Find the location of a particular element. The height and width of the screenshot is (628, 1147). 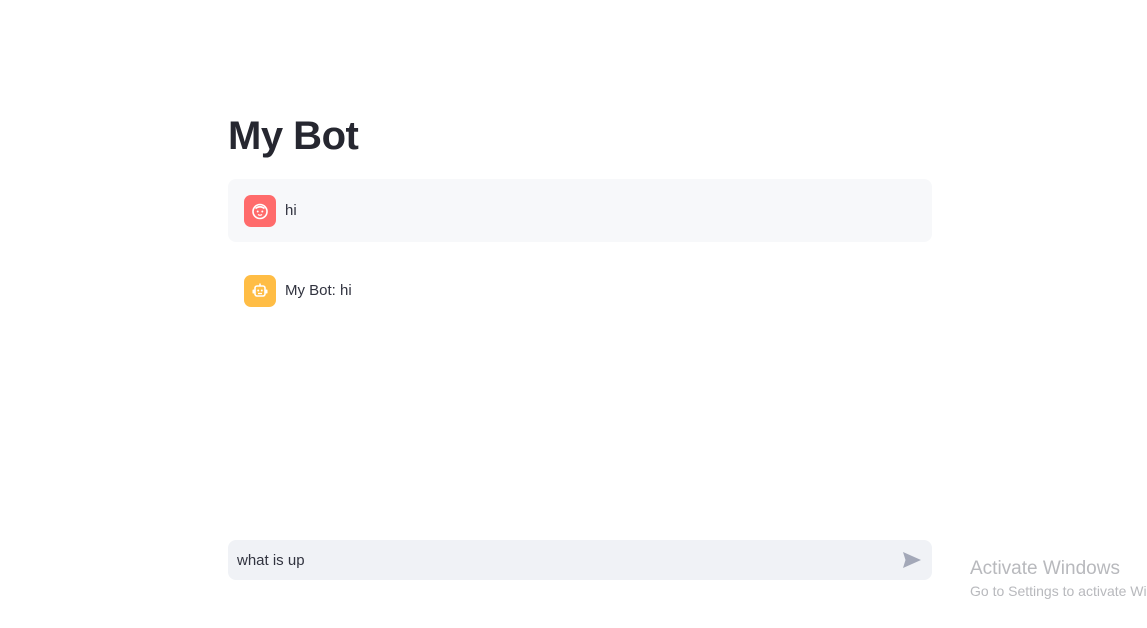

robot-icon is located at coordinates (260, 290).